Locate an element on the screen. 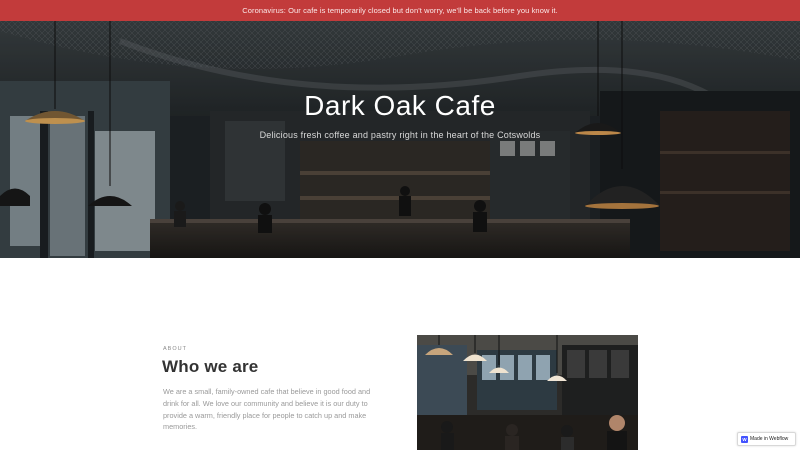 This screenshot has width=800, height=450. webflow-badge-label: Made in Webflow is located at coordinates (769, 439).